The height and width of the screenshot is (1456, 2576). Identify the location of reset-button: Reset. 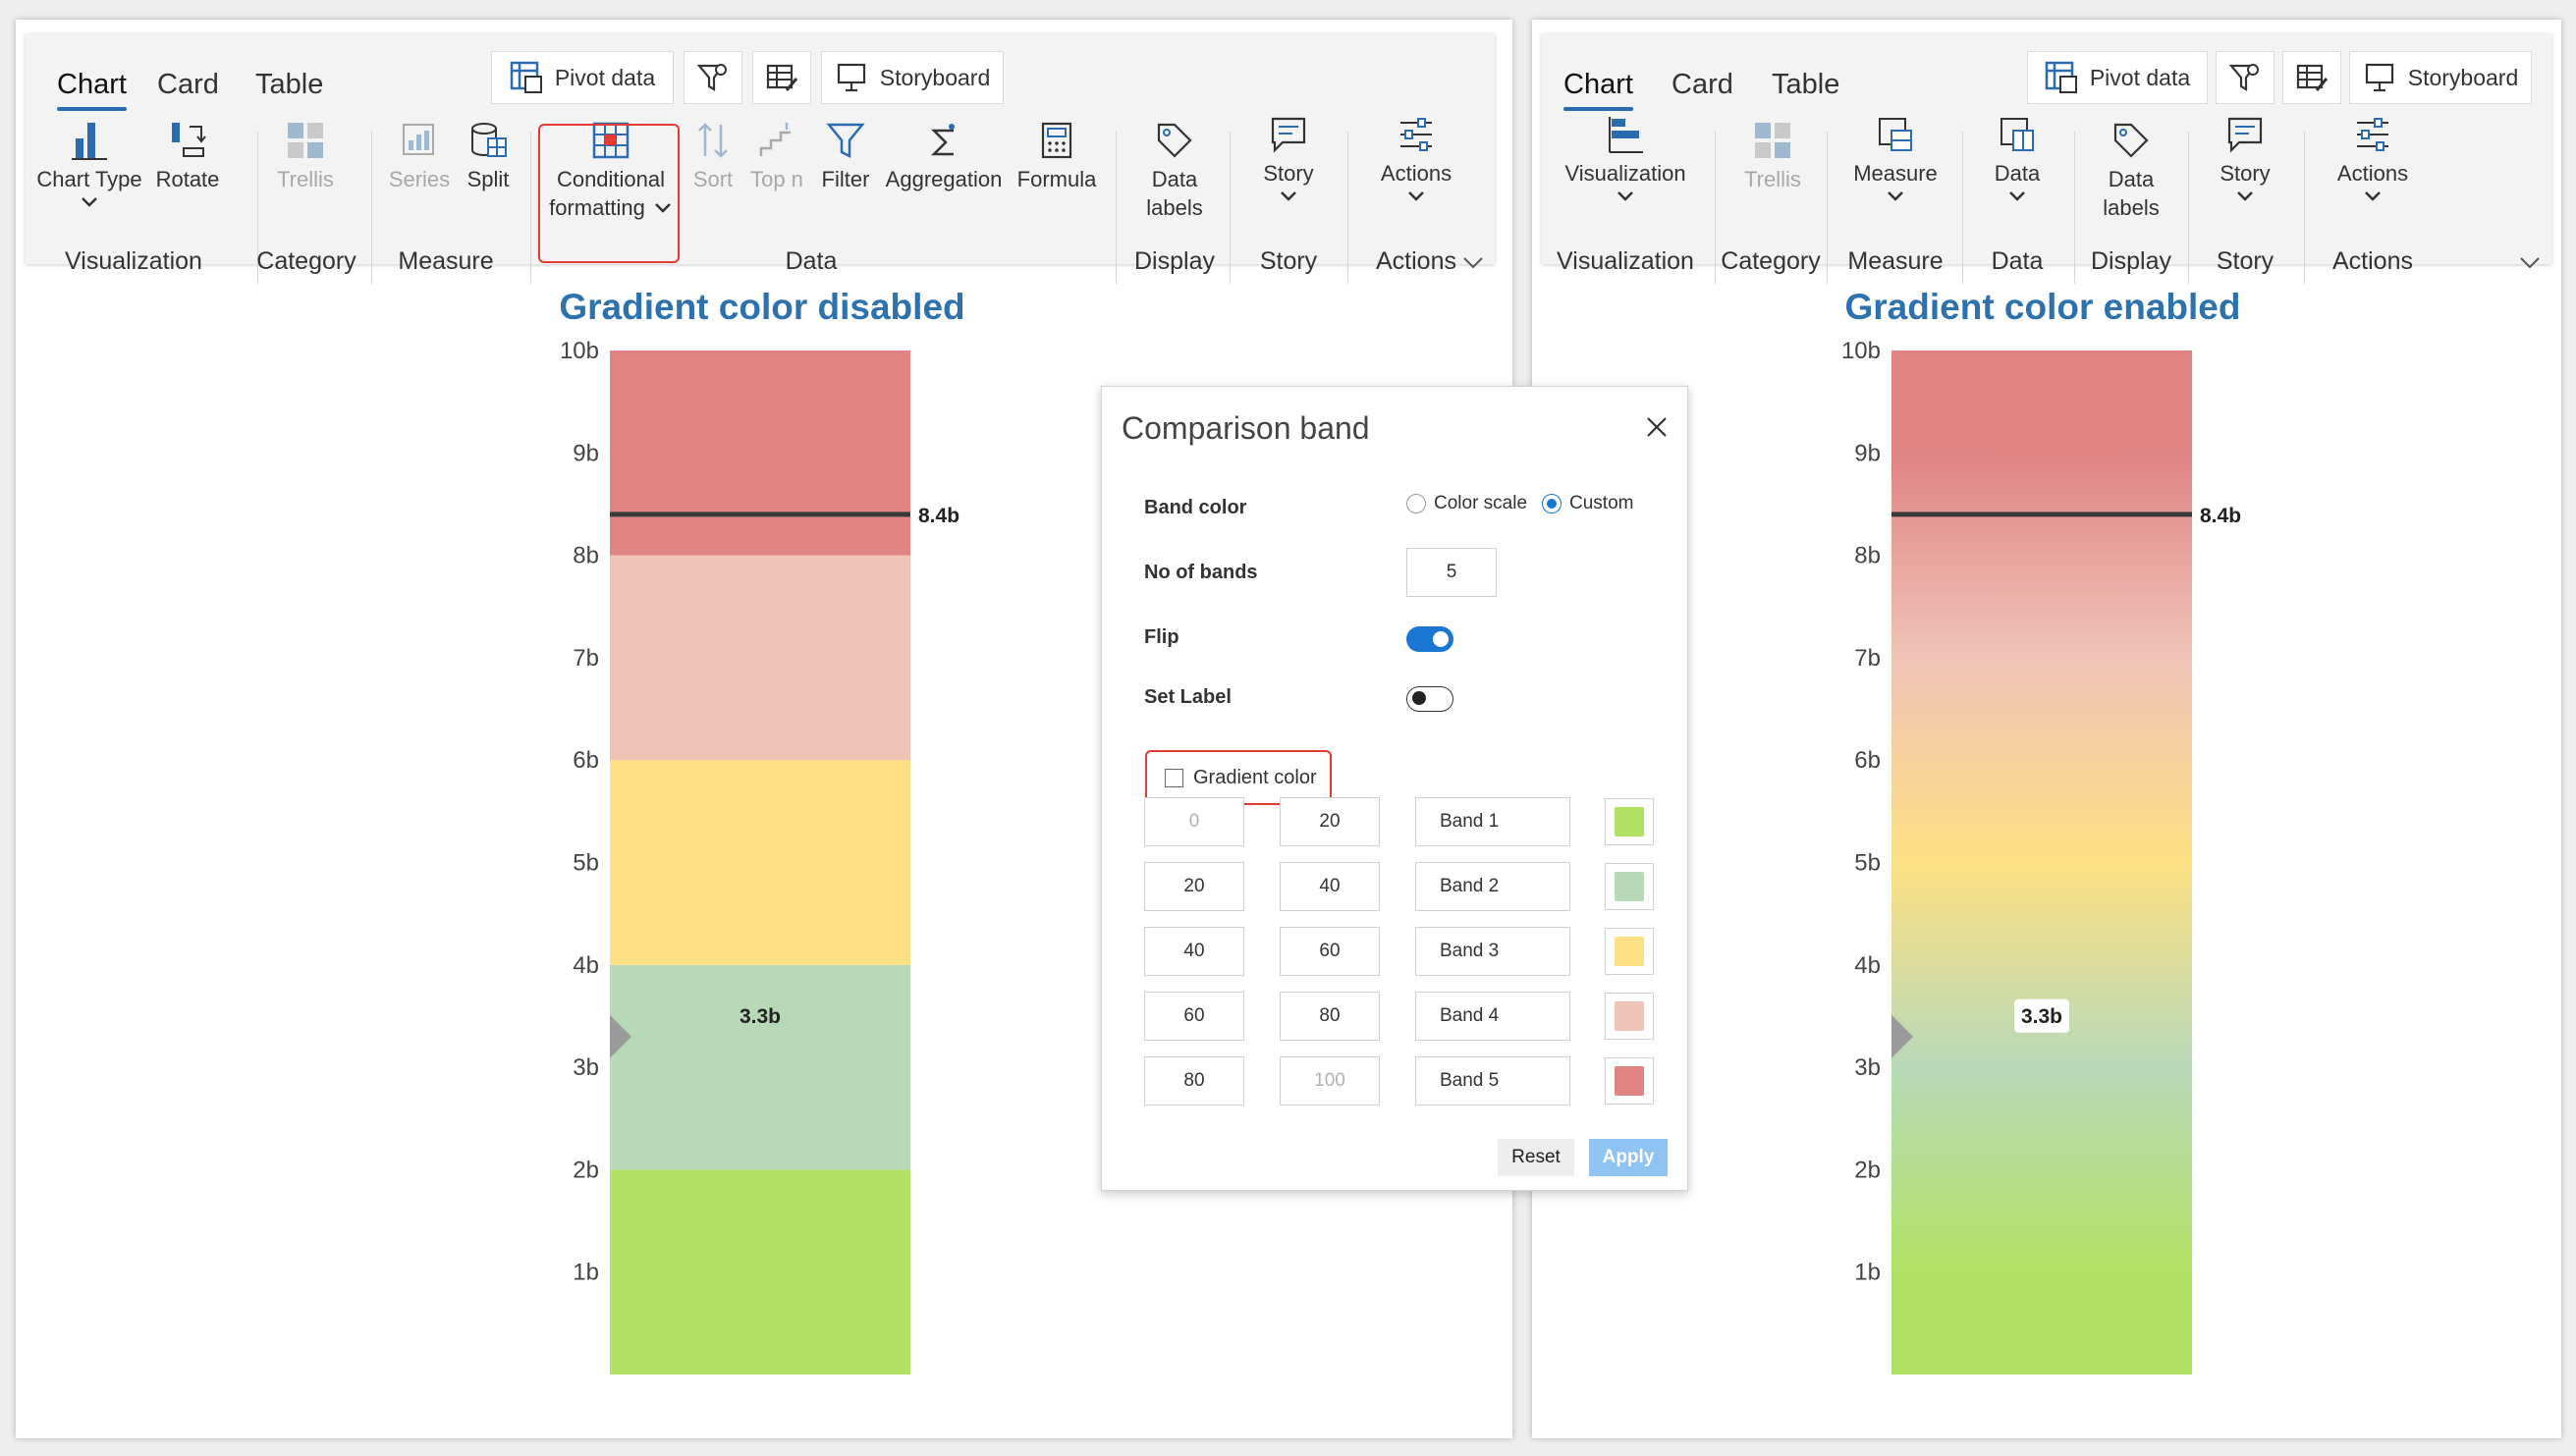
(1536, 1157).